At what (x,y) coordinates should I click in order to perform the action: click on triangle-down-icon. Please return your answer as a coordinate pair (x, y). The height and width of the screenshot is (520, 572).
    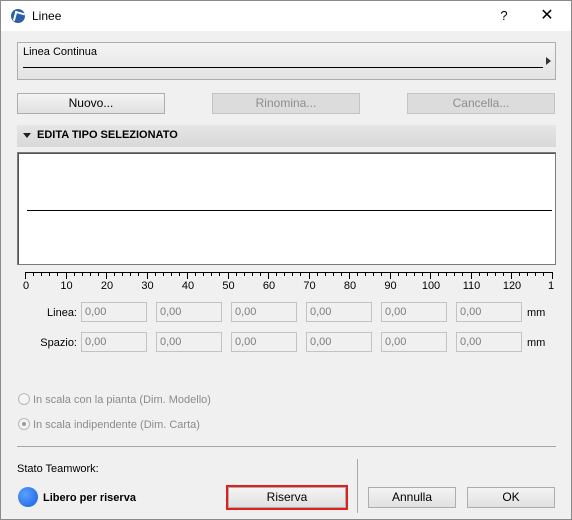
    Looking at the image, I should click on (27, 135).